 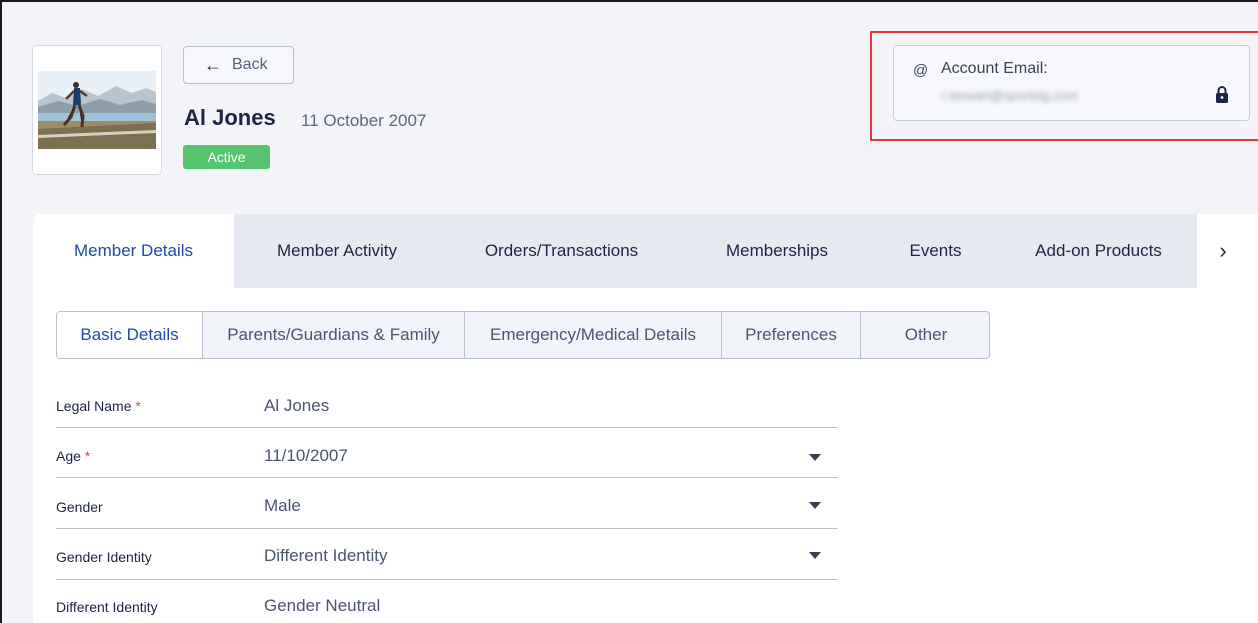 I want to click on subtab-parents-guardians-family: Parents/Guardians & Family, so click(x=334, y=335).